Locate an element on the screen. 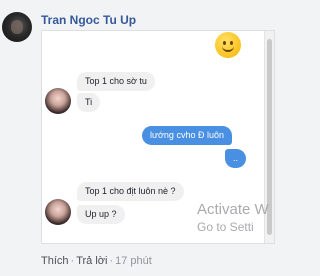 The height and width of the screenshot is (276, 320). emoji-eye-left is located at coordinates (224, 43).